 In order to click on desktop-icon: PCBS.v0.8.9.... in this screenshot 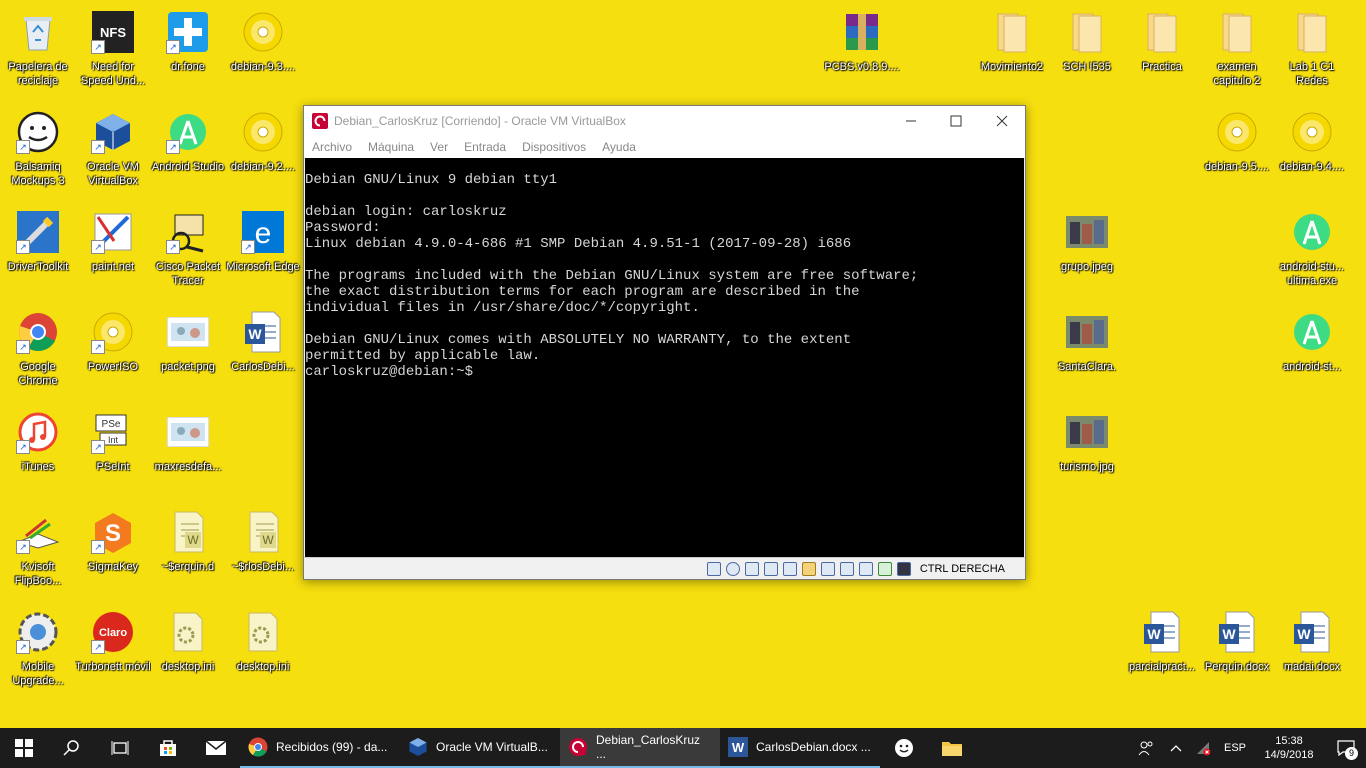, I will do `click(862, 52)`.